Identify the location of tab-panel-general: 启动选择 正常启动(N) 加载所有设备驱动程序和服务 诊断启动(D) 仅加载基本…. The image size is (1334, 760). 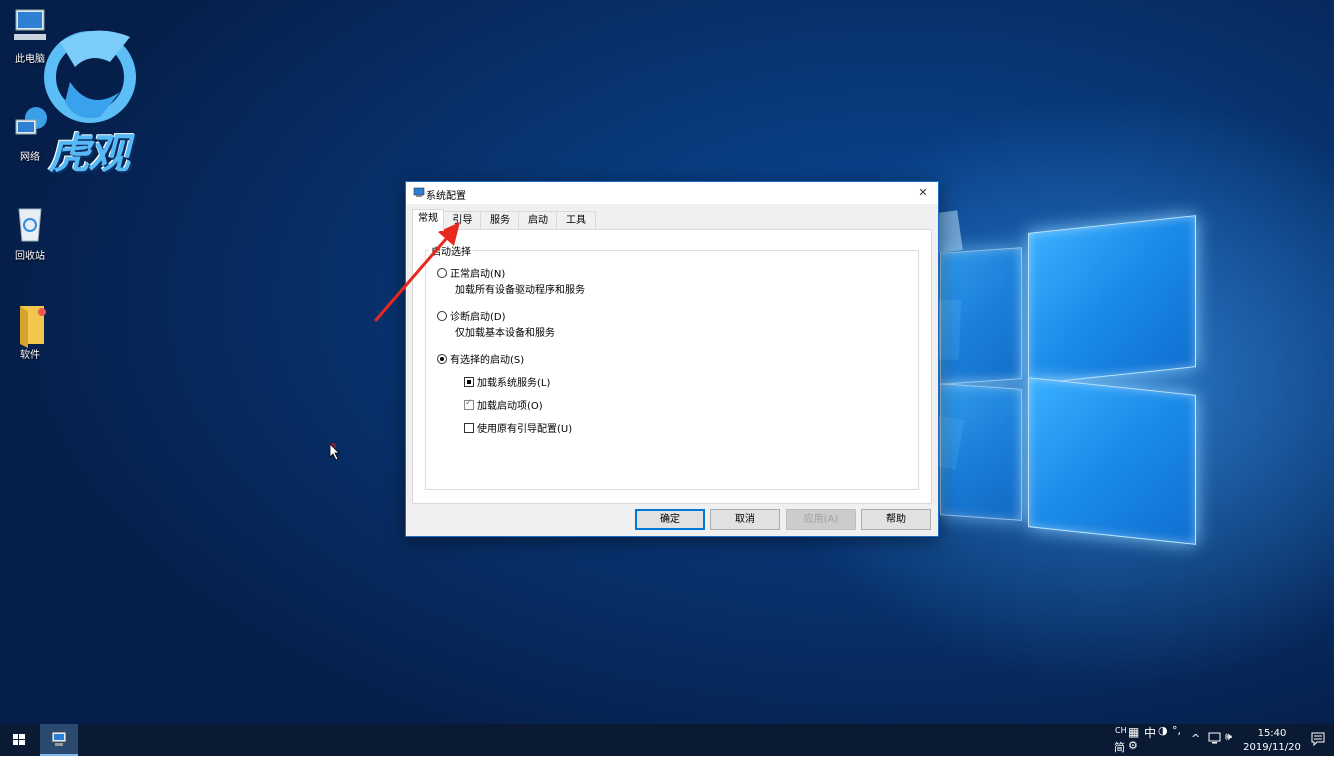
(672, 366).